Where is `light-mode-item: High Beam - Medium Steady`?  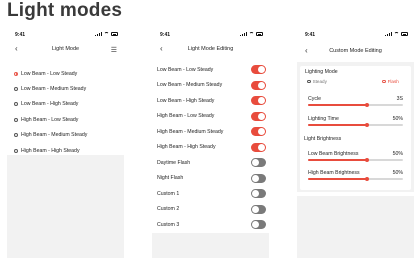
light-mode-item: High Beam - Medium Steady is located at coordinates (65, 135).